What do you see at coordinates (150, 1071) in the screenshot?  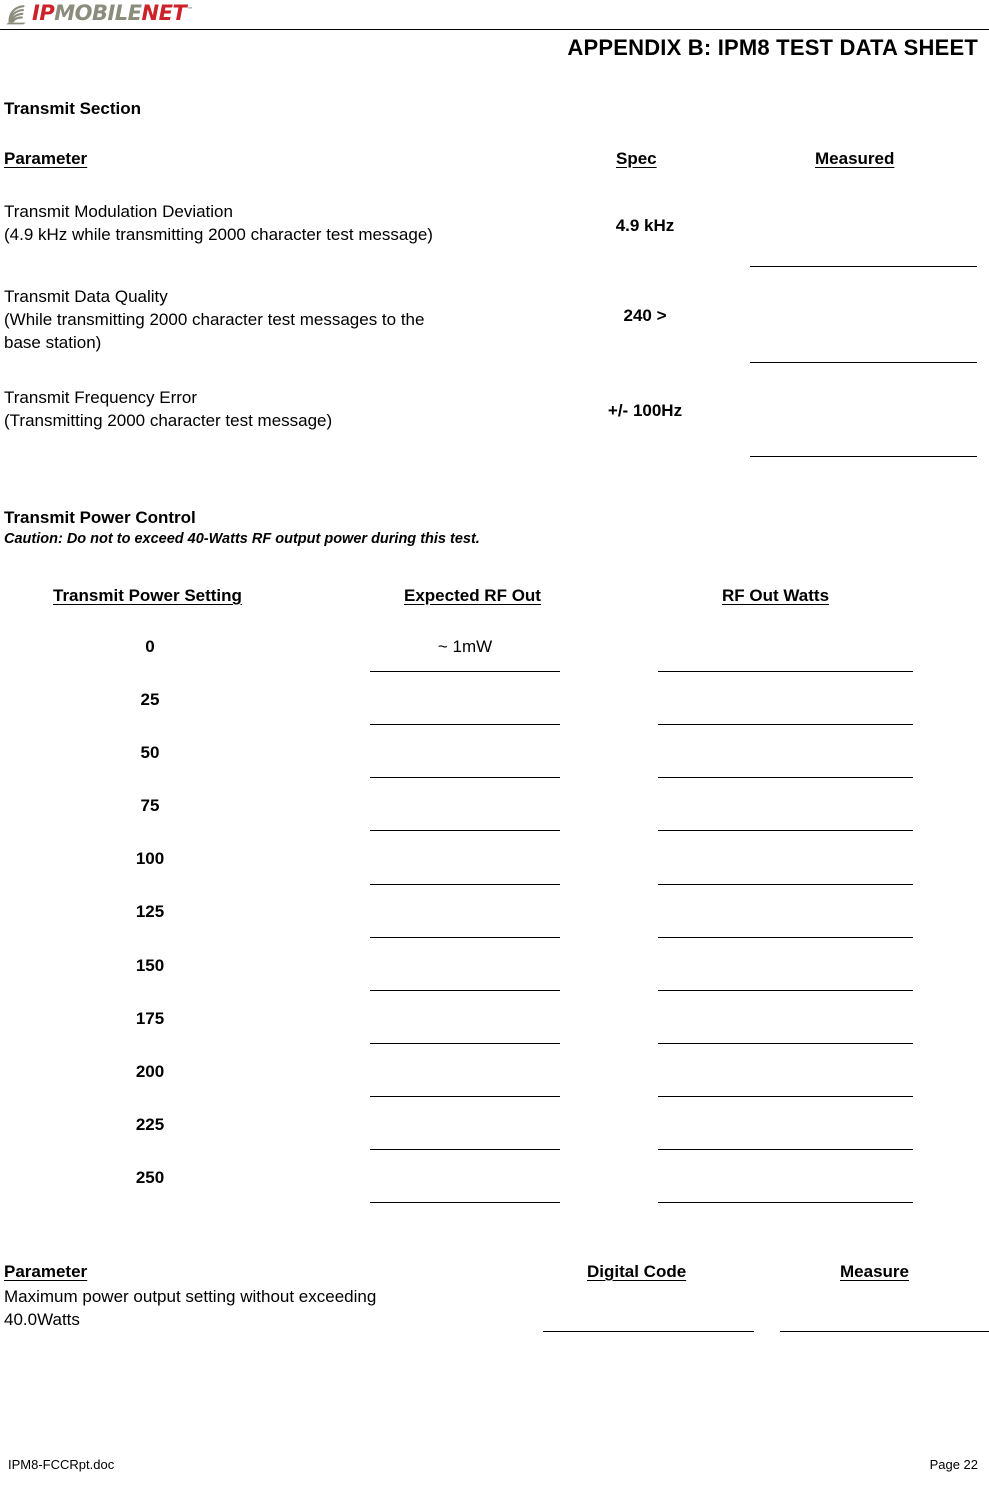 I see `power-setting-label: 200` at bounding box center [150, 1071].